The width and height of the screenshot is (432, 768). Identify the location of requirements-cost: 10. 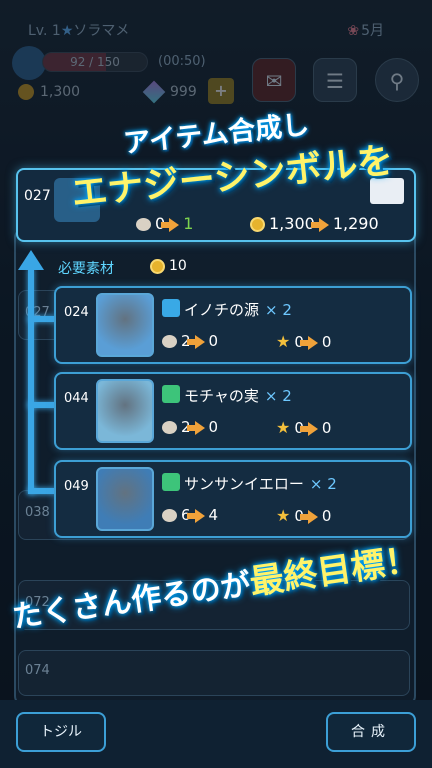
(168, 266).